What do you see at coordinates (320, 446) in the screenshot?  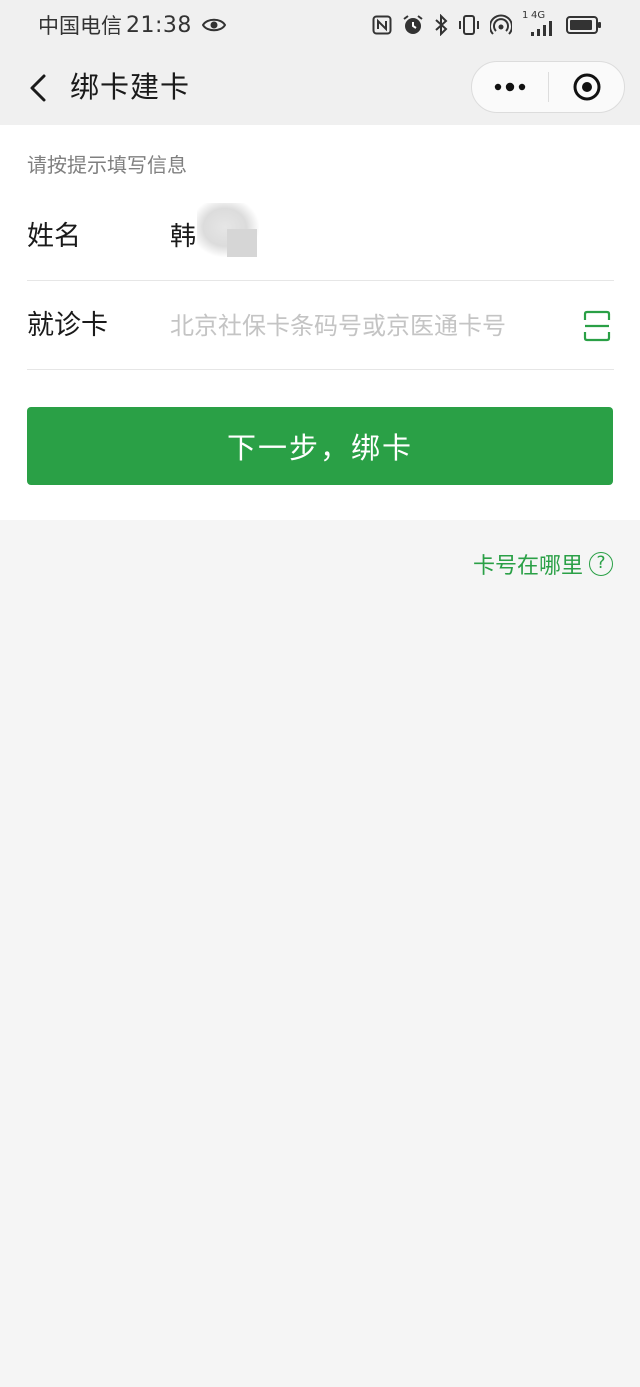 I see `next-bind-button: 下一步，绑卡` at bounding box center [320, 446].